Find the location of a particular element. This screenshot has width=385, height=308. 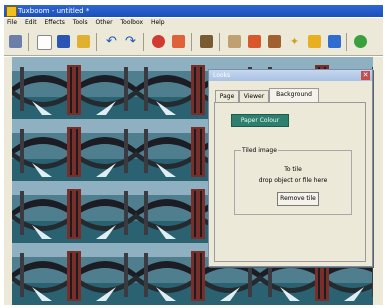

menu-help: Help is located at coordinates (158, 22).